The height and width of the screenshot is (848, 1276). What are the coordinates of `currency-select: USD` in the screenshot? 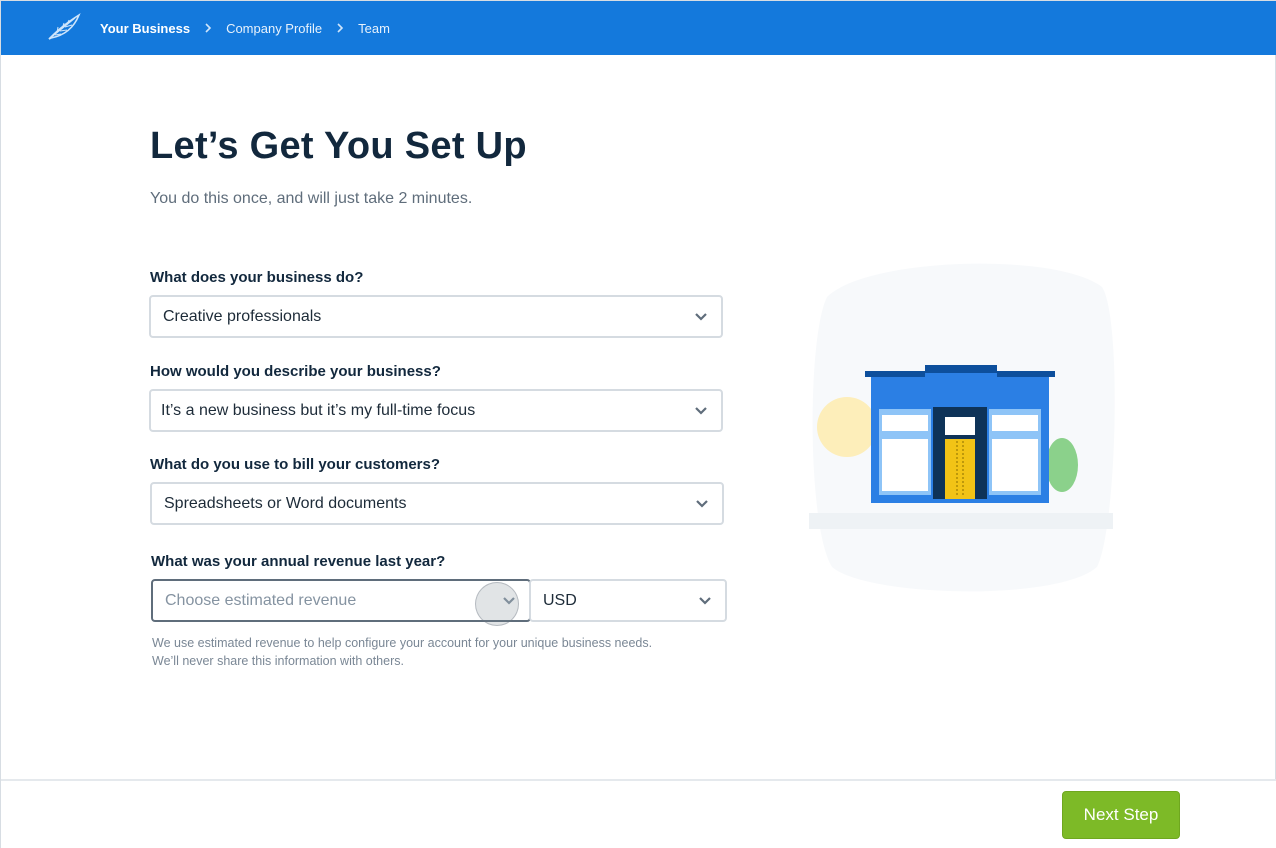 It's located at (628, 600).